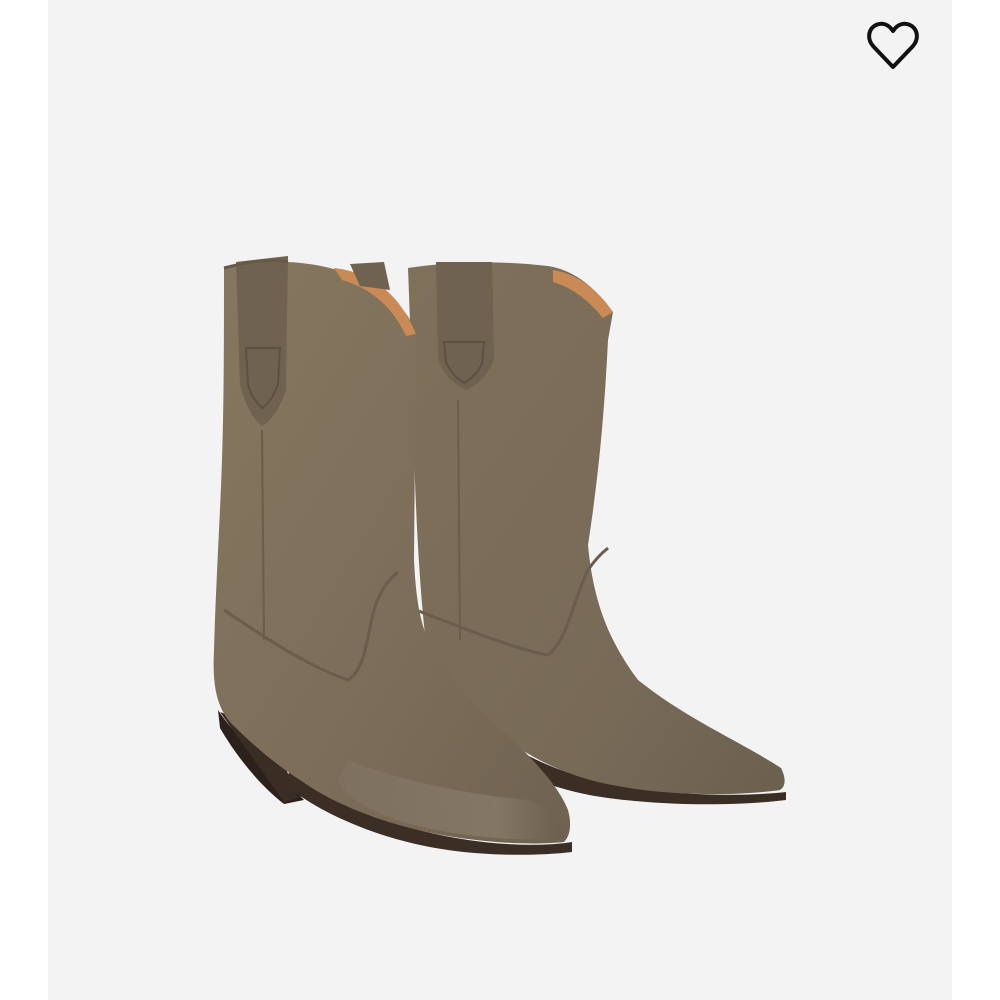  I want to click on wishlist-button, so click(893, 45).